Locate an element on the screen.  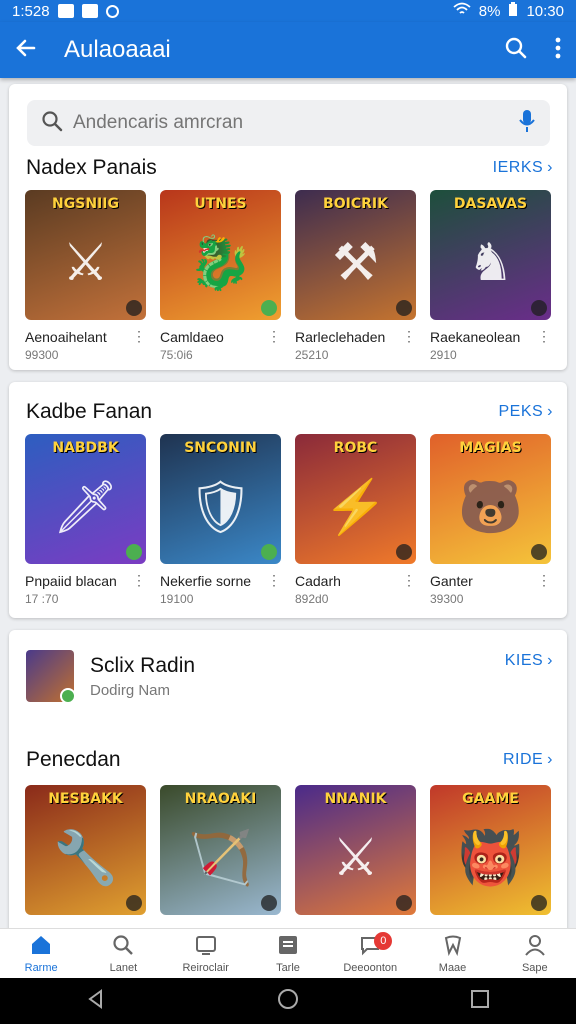
app-thumbnail: GAAME 👹 is located at coordinates (490, 850).